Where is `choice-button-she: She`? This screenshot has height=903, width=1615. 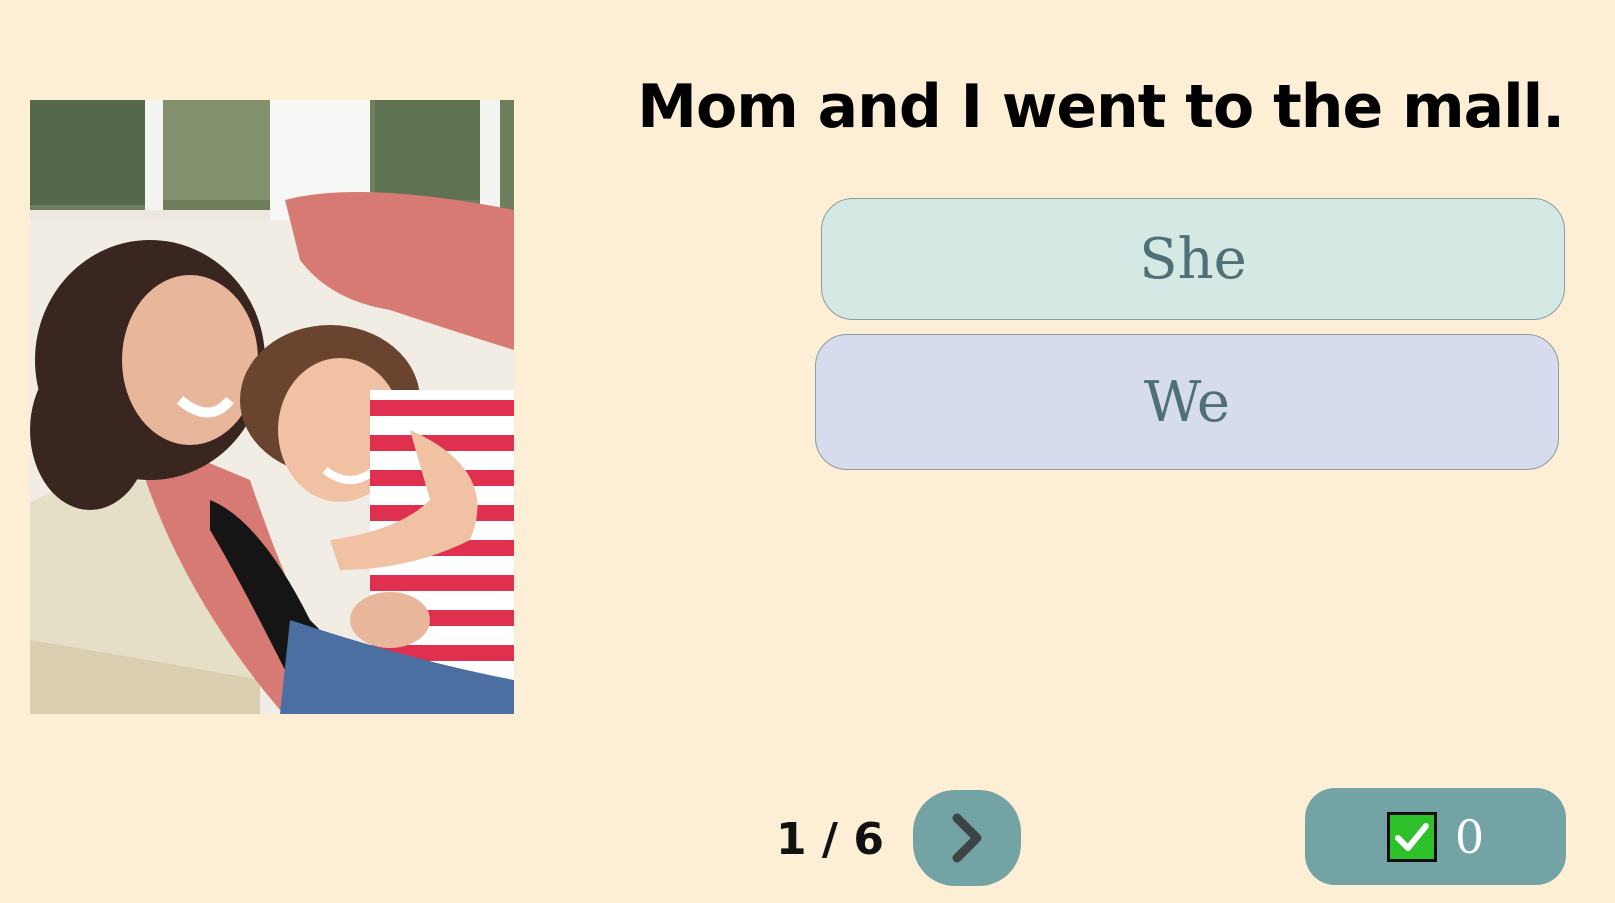 choice-button-she: She is located at coordinates (1193, 259).